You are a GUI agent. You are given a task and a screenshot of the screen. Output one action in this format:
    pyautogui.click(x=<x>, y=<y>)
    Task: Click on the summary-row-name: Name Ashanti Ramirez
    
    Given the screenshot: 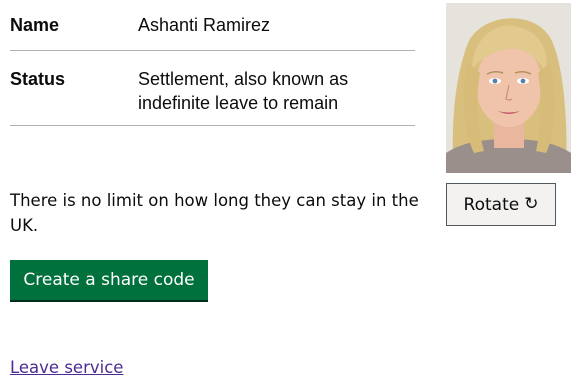 What is the action you would take?
    pyautogui.click(x=212, y=25)
    